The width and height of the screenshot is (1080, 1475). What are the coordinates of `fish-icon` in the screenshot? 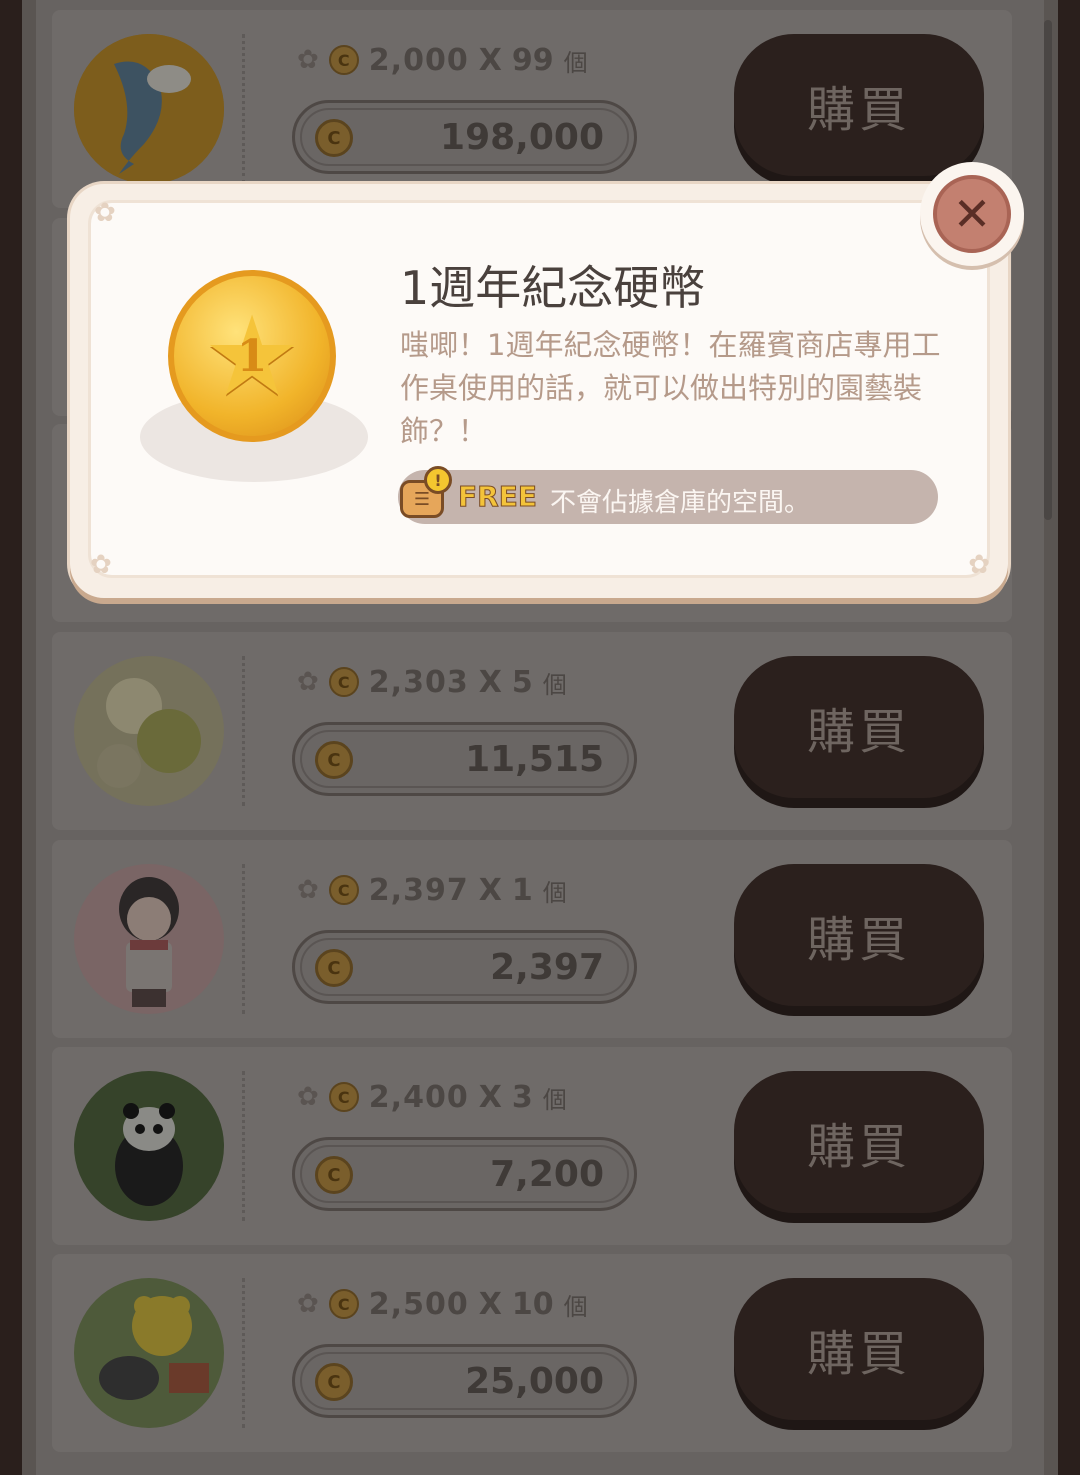 It's located at (149, 109).